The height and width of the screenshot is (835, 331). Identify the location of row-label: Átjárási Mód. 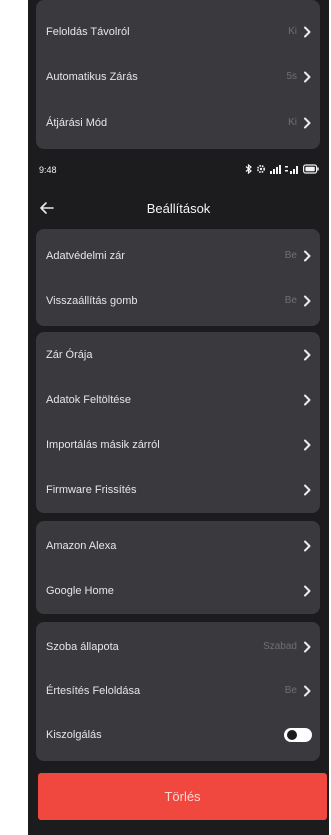
(77, 122).